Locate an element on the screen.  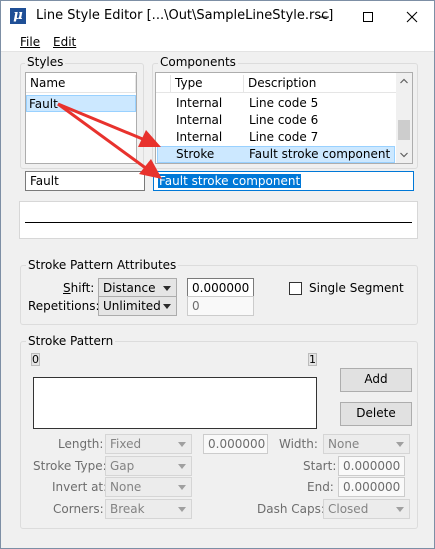
style-item-fault: Fault is located at coordinates (81, 103).